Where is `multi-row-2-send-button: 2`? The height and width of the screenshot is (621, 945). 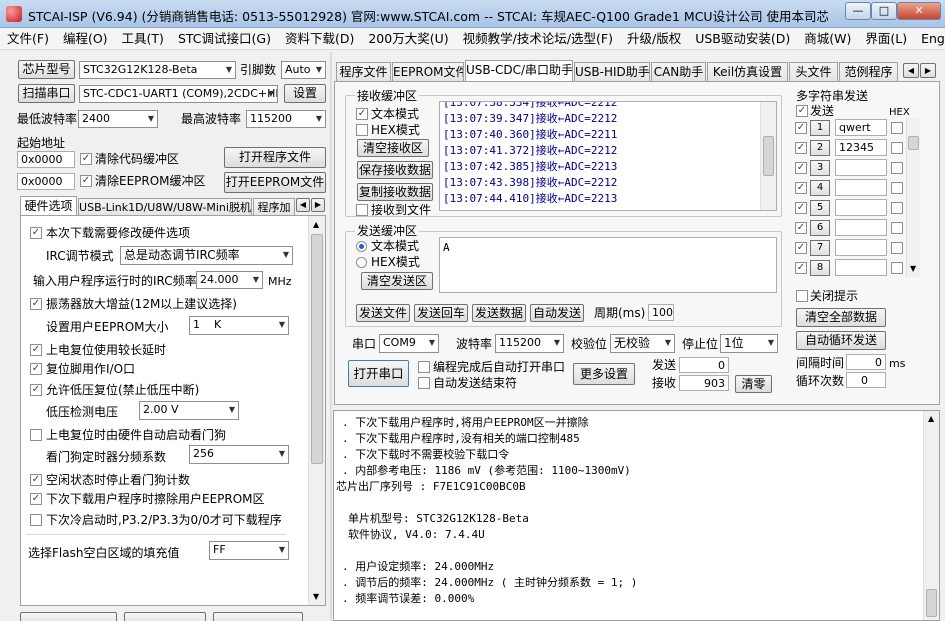 multi-row-2-send-button: 2 is located at coordinates (820, 148).